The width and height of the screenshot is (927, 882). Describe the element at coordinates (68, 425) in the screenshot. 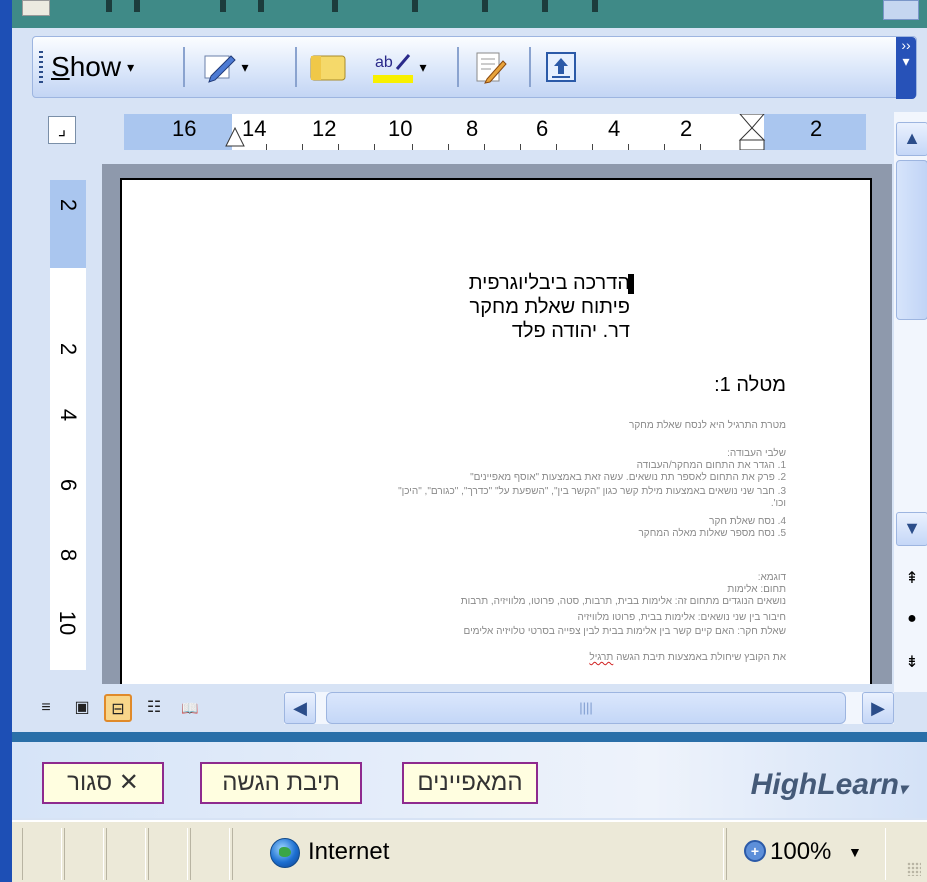

I see `vertical-ruler: 2 2 4 6 8 10` at that location.